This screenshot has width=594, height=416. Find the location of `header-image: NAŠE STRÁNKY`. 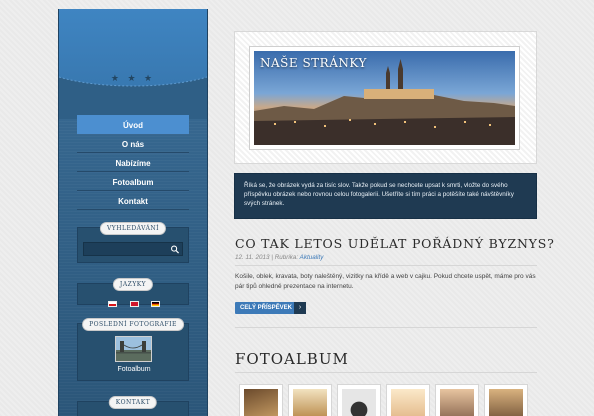

header-image: NAŠE STRÁNKY is located at coordinates (384, 98).